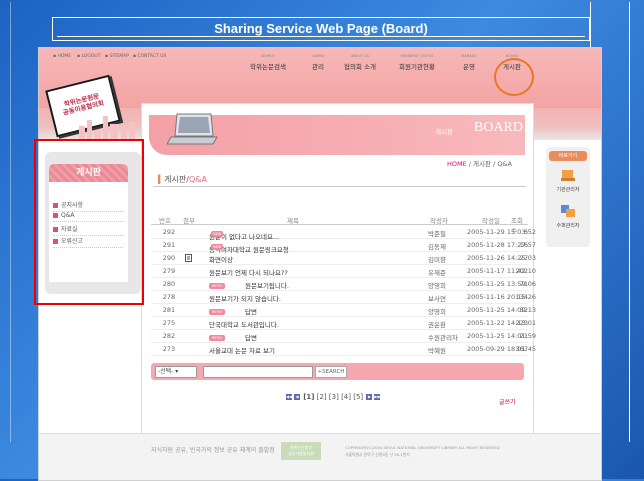 Image resolution: width=644 pixels, height=481 pixels. I want to click on quick-links-title: 바로가기, so click(568, 156).